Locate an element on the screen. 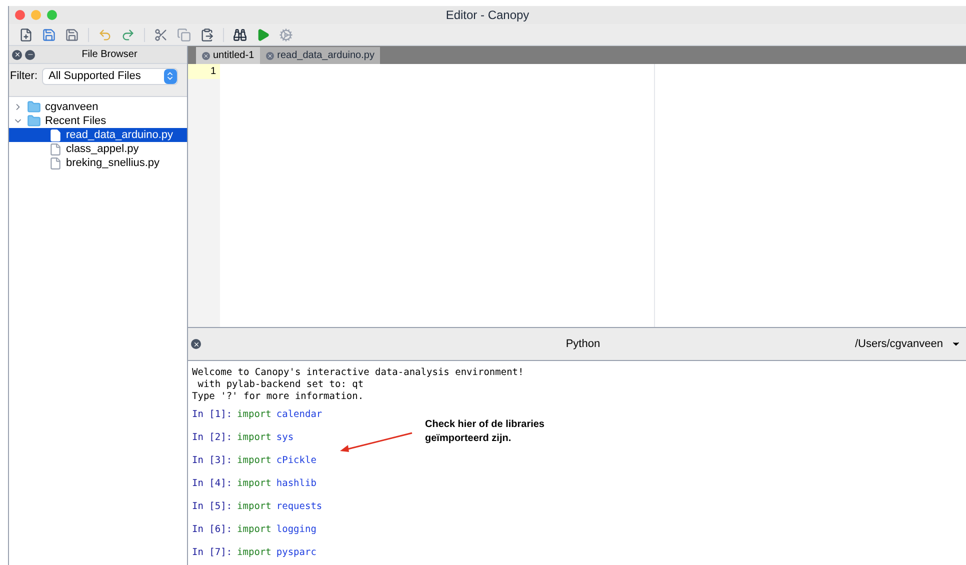 The image size is (966, 565). file-row: read_data_arduino.py is located at coordinates (98, 135).